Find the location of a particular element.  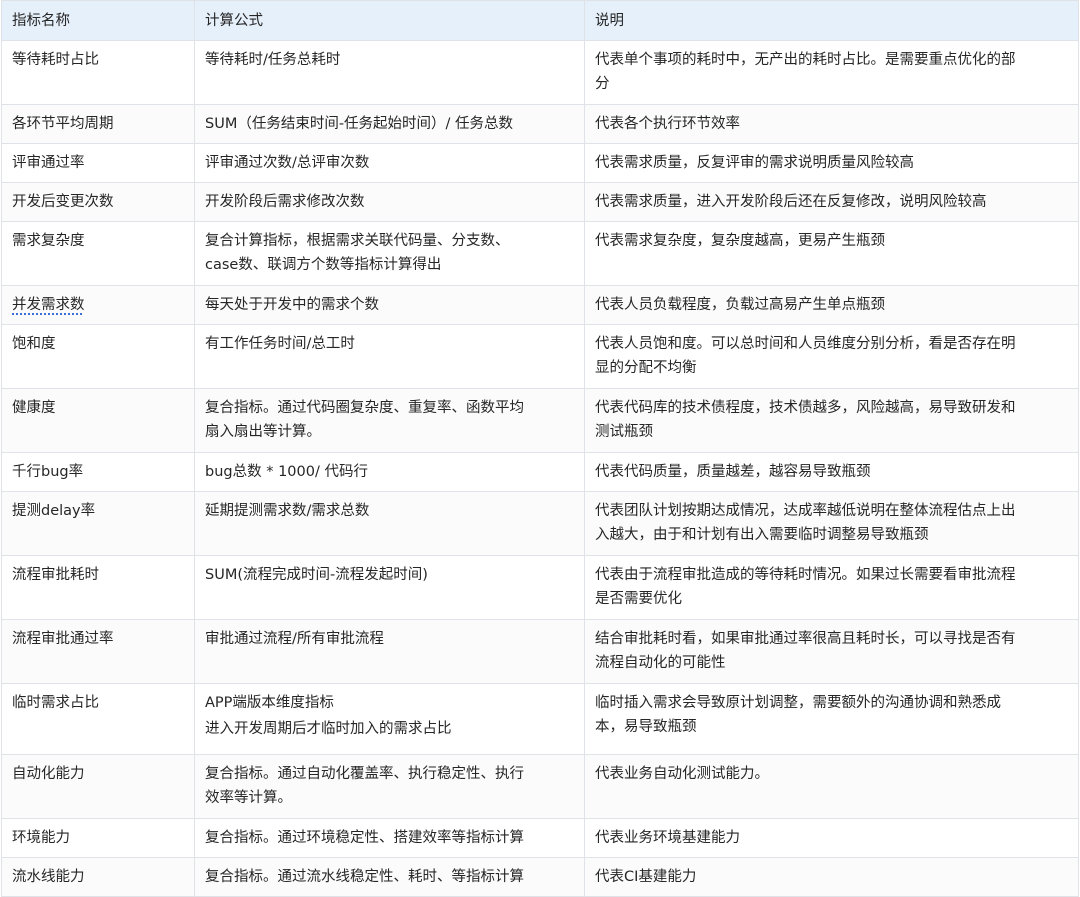

metric-name-text: 流水线能力 is located at coordinates (48, 877).